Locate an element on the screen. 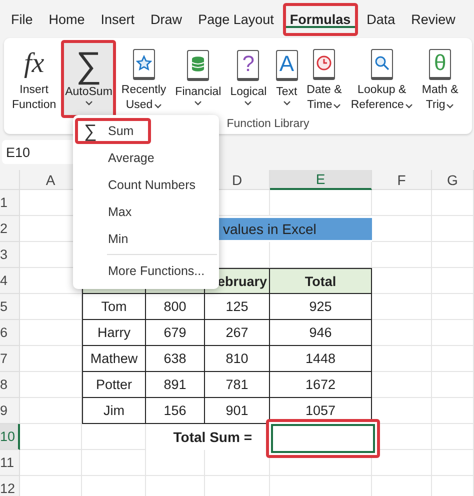  ribbon-button: Lookup & Reference is located at coordinates (381, 79).